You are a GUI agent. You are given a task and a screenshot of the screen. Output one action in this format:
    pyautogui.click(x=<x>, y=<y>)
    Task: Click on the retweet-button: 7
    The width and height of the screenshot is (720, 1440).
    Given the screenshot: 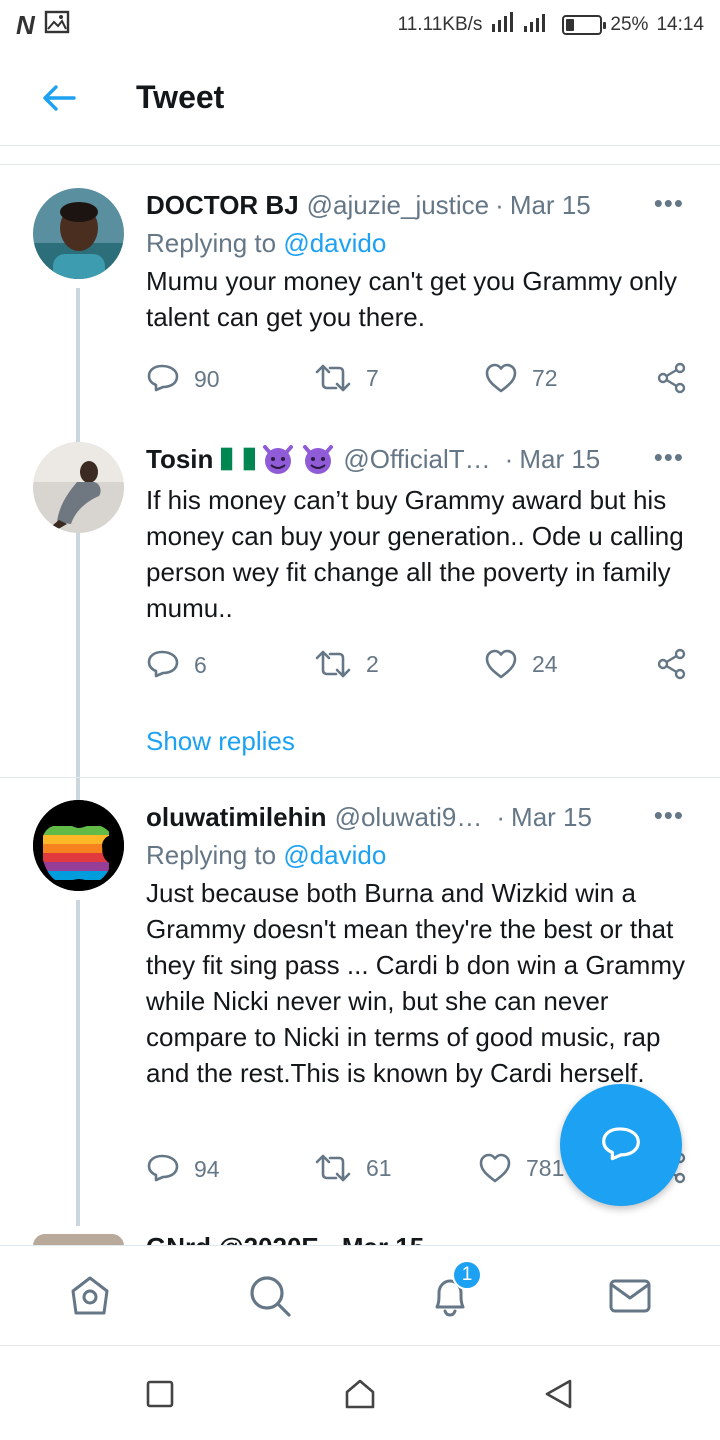 What is the action you would take?
    pyautogui.click(x=346, y=378)
    